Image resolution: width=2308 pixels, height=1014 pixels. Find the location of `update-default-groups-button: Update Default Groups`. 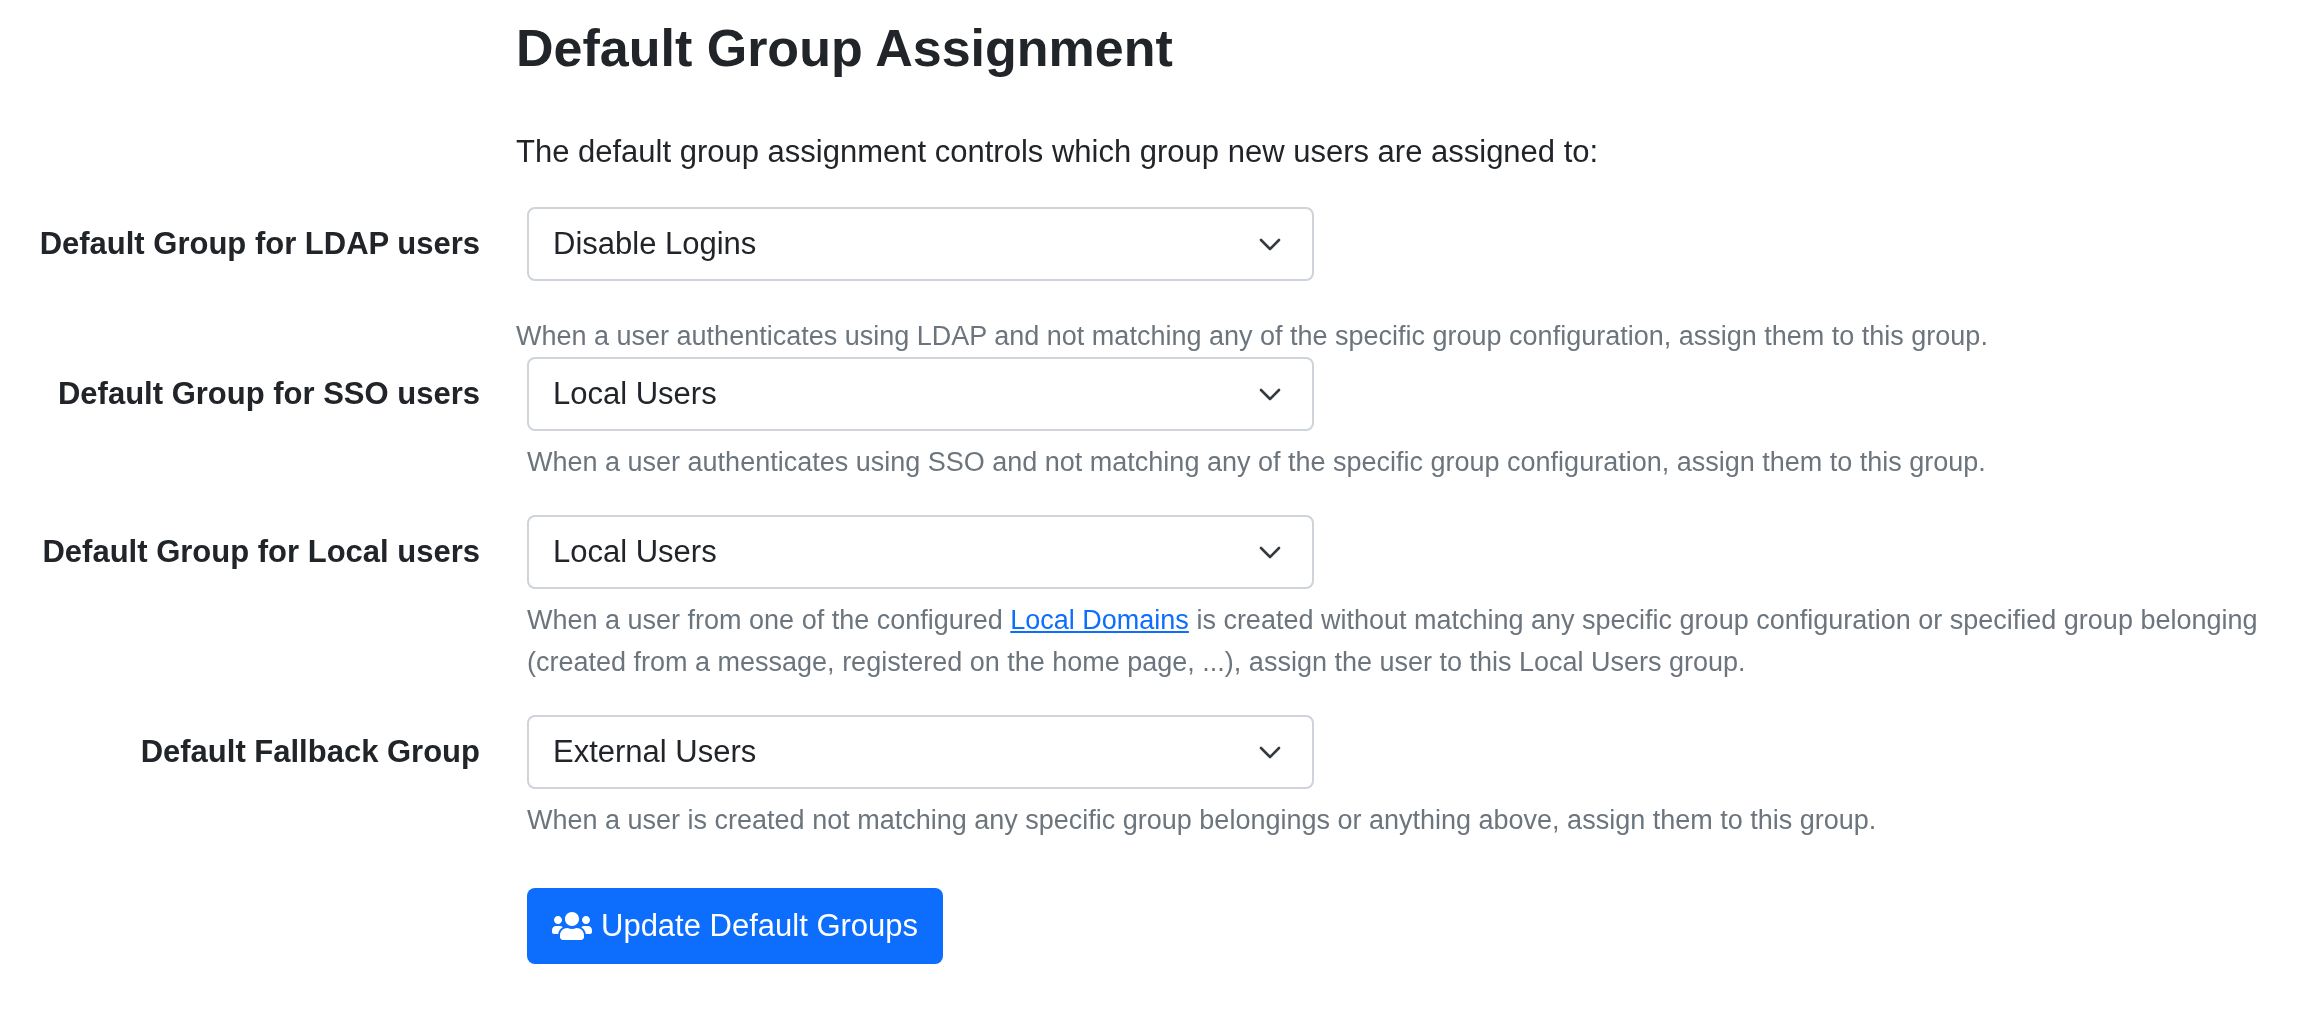

update-default-groups-button: Update Default Groups is located at coordinates (735, 926).